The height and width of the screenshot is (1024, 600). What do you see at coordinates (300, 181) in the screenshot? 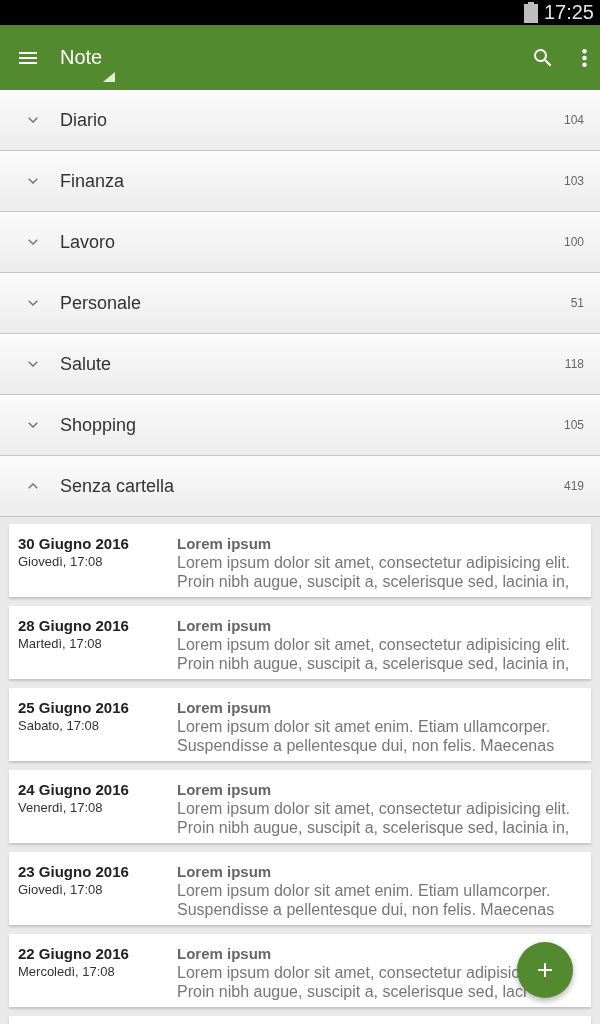
I see `folder-row: Finanza 103` at bounding box center [300, 181].